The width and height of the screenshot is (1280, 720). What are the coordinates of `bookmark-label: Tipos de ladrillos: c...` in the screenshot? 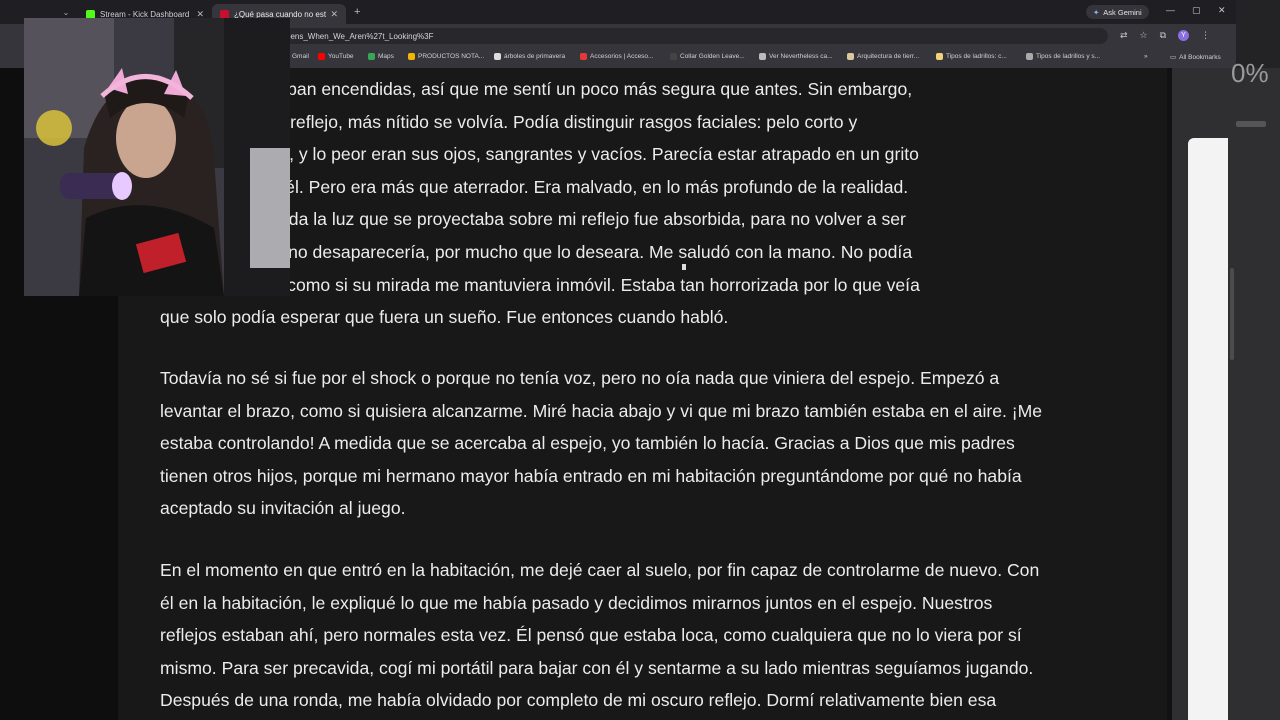 It's located at (976, 56).